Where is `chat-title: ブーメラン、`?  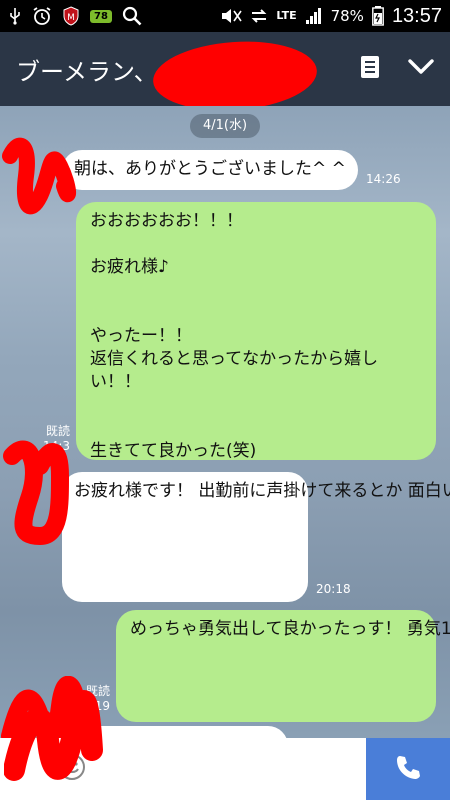 chat-title: ブーメラン、 is located at coordinates (87, 71).